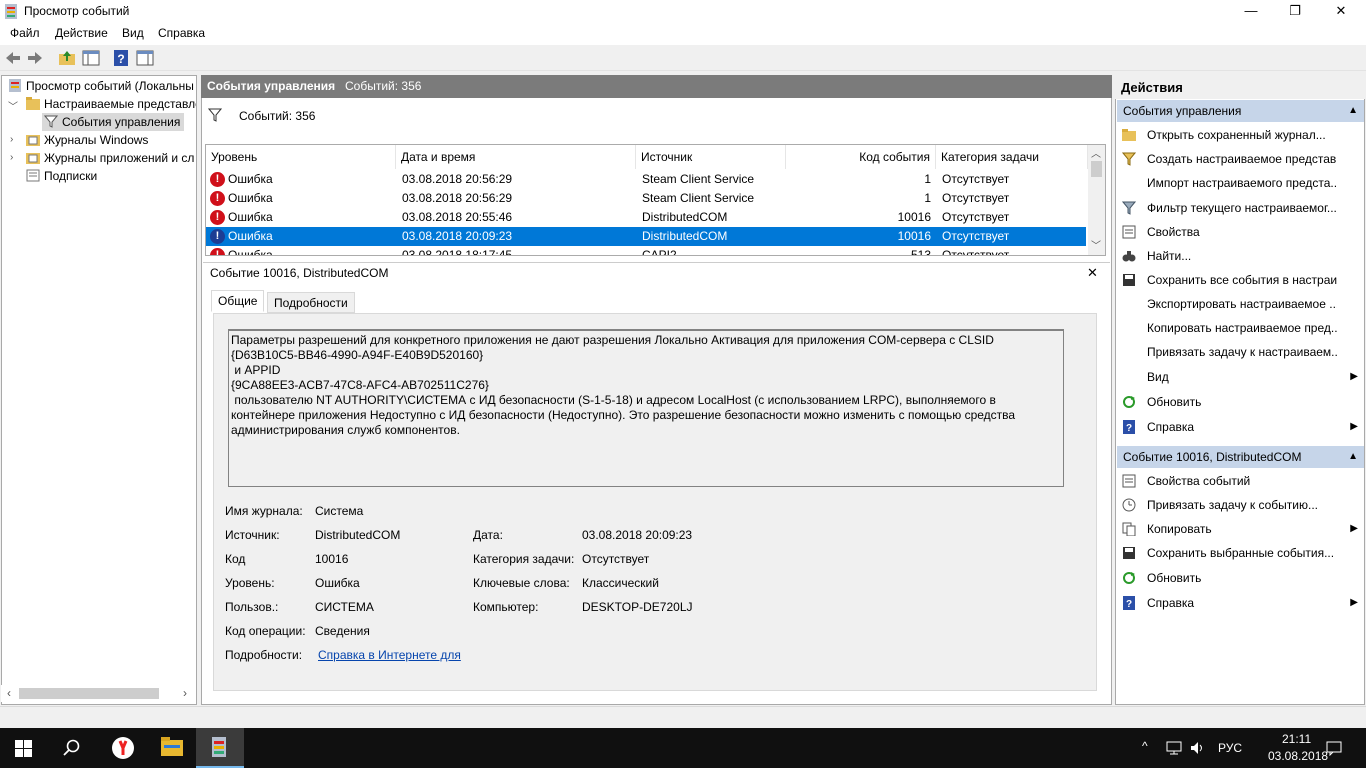  What do you see at coordinates (102, 86) in the screenshot?
I see `tree-item-root: Просмотр событий (Локальны` at bounding box center [102, 86].